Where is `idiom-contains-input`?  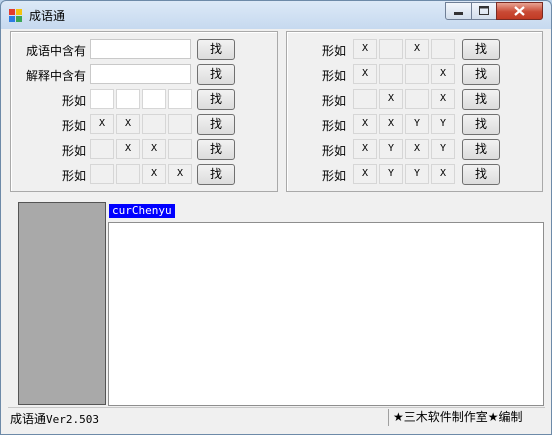 idiom-contains-input is located at coordinates (140, 49).